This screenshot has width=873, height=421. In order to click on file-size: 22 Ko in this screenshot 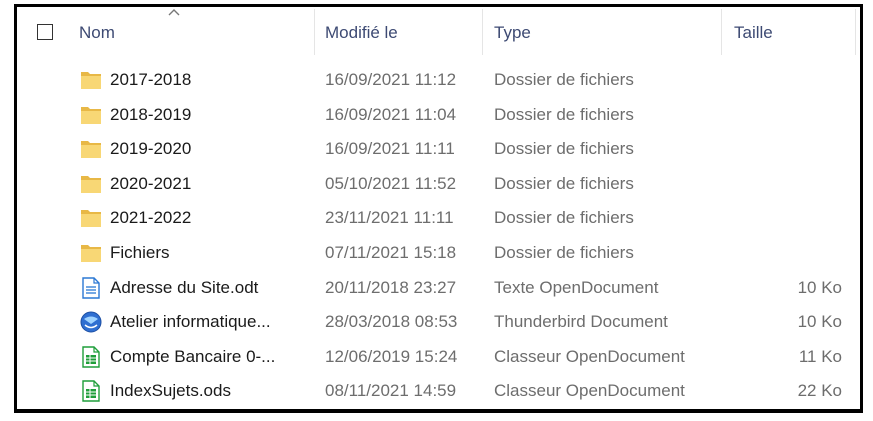, I will do `click(819, 391)`.